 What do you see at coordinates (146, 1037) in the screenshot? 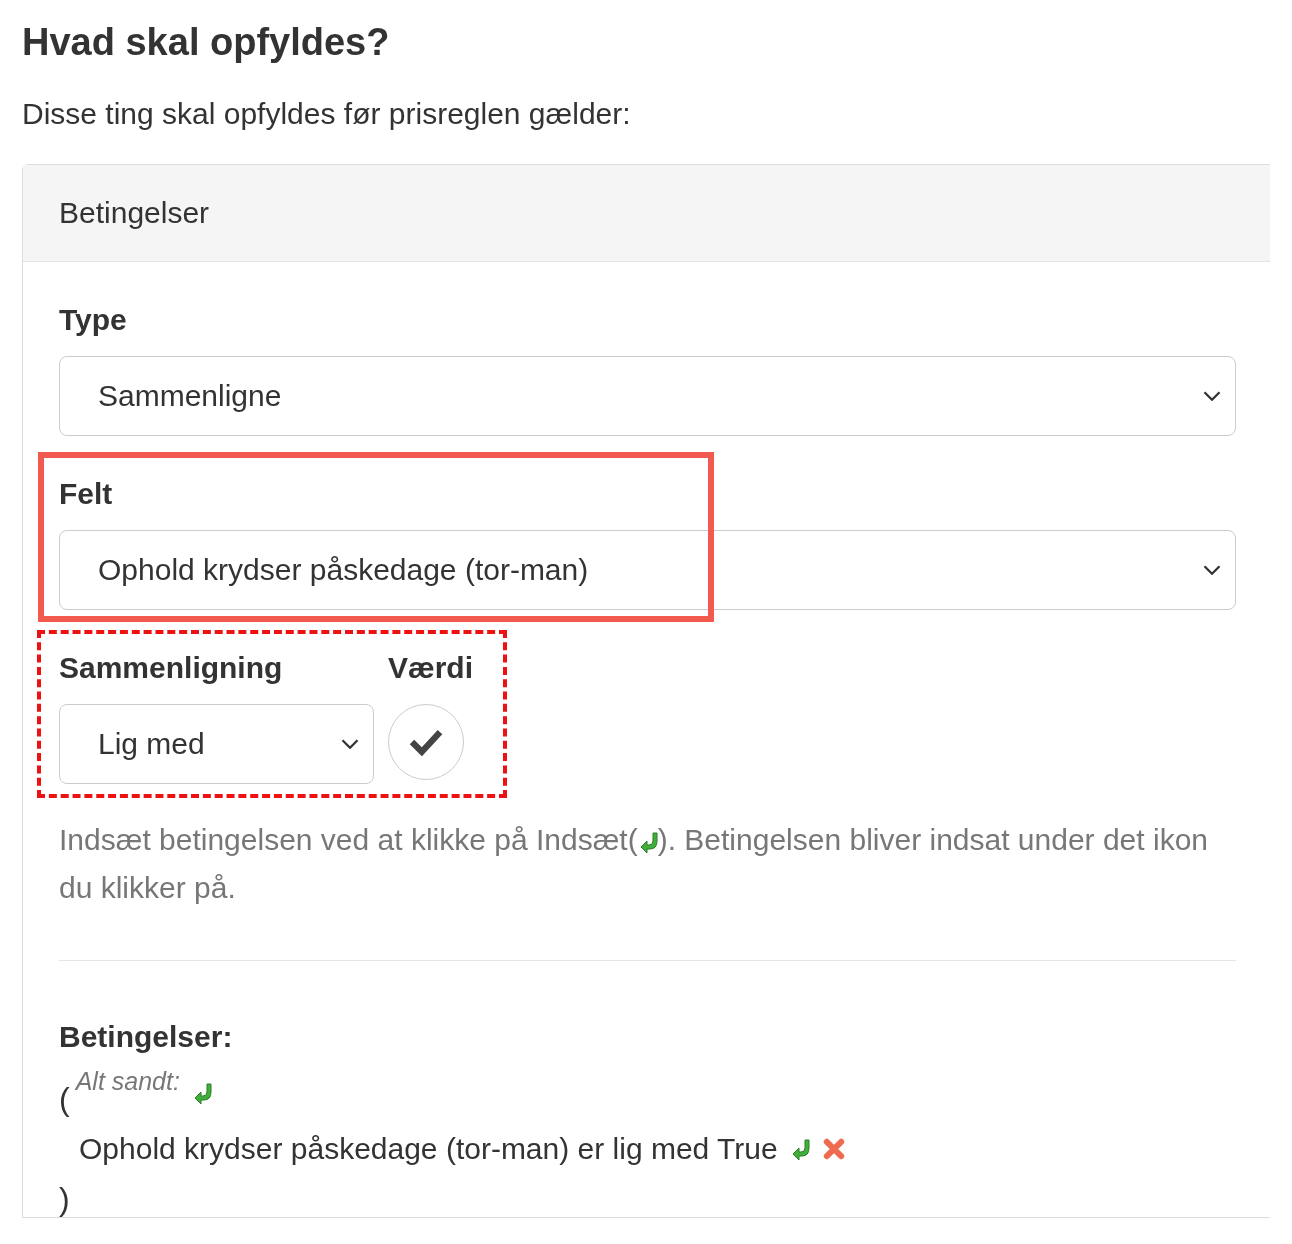
I see `conditions-heading: Betingelser:` at bounding box center [146, 1037].